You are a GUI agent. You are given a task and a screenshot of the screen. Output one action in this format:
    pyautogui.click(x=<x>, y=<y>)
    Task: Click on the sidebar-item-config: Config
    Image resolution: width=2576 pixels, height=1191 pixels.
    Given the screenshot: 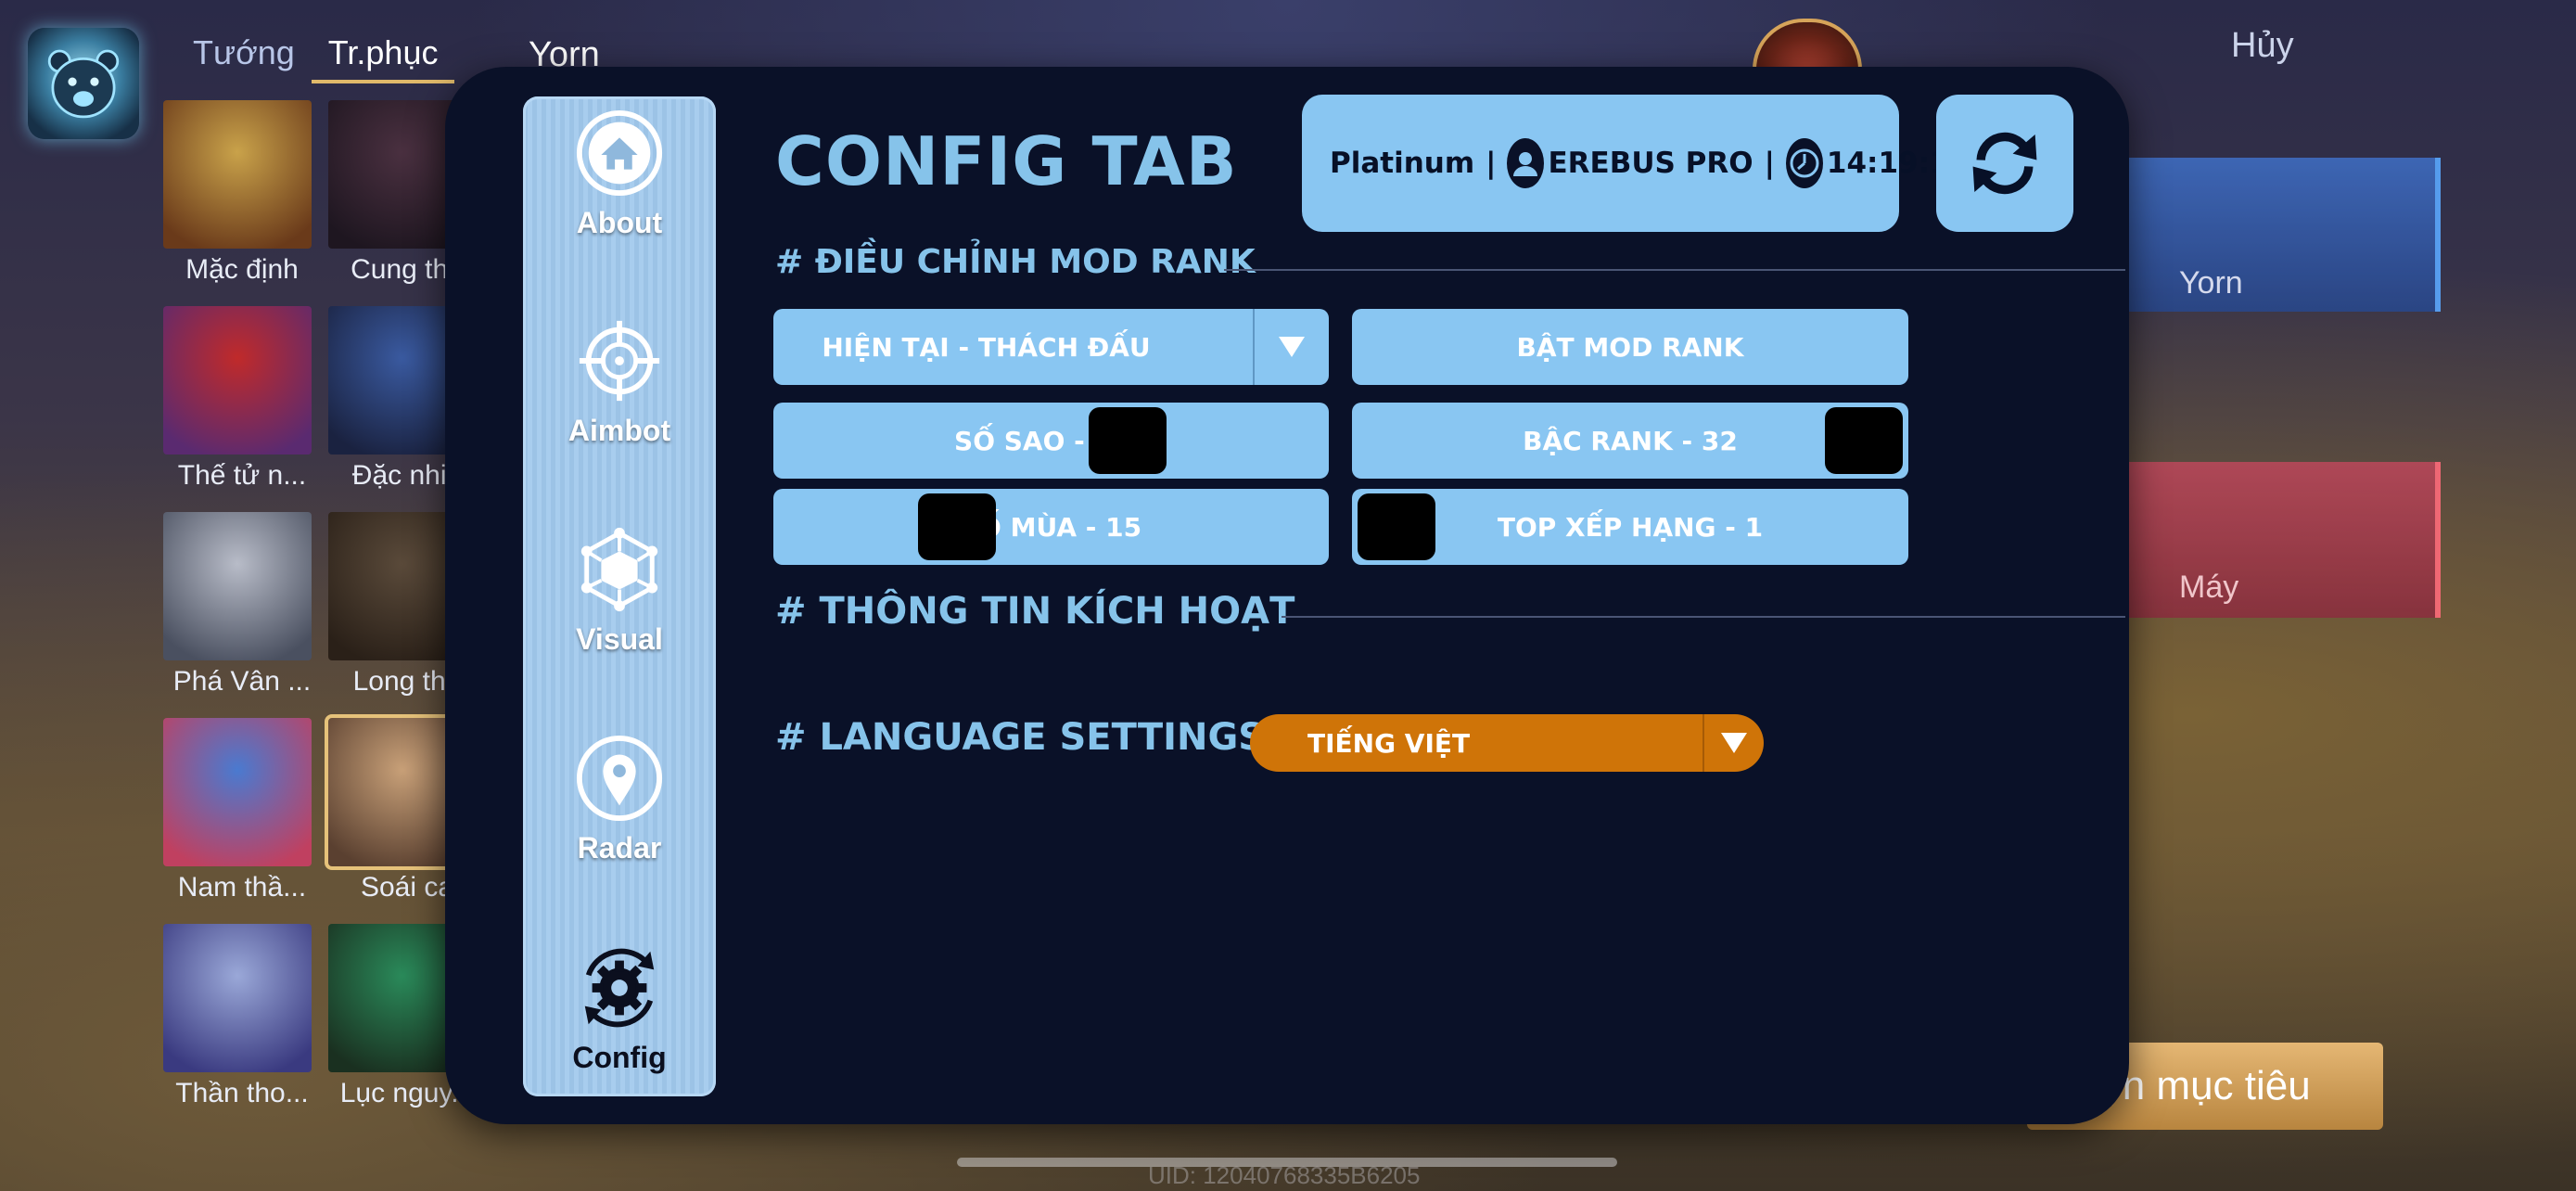 What is the action you would take?
    pyautogui.click(x=619, y=1016)
    